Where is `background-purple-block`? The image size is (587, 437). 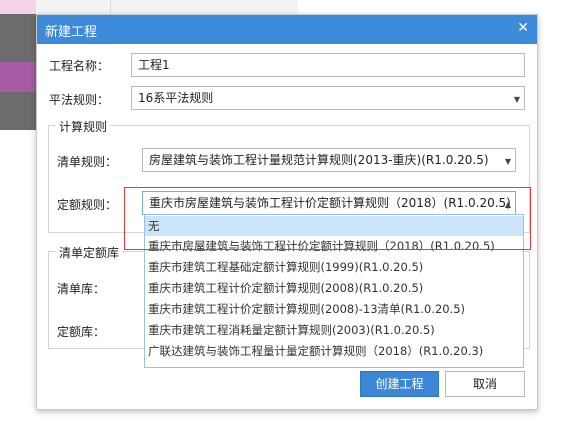 background-purple-block is located at coordinates (18, 77).